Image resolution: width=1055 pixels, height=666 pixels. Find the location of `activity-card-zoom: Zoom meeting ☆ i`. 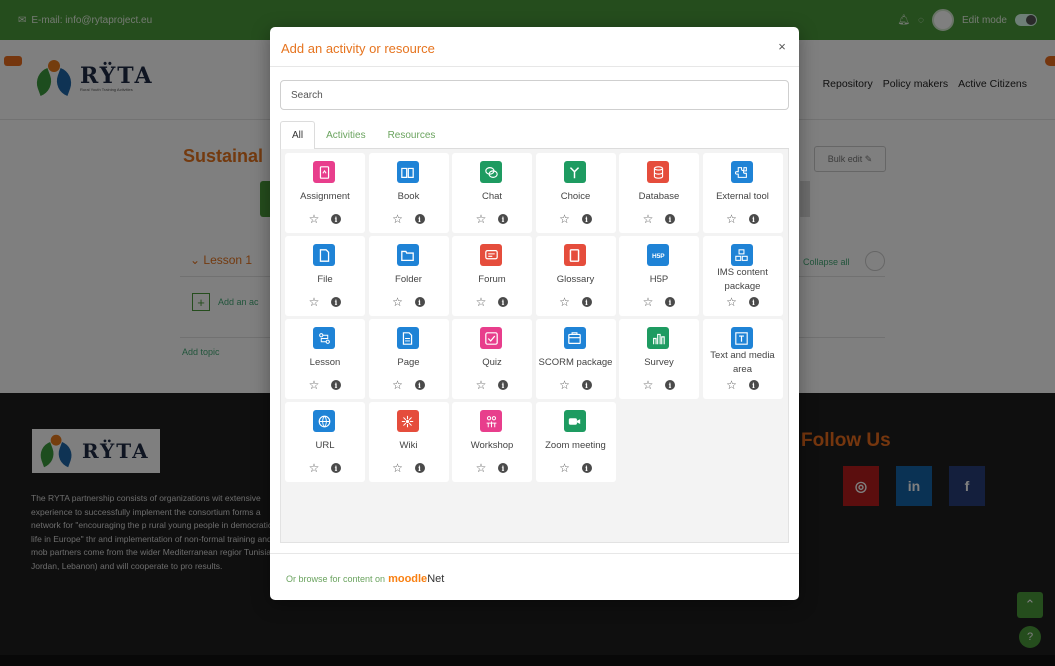

activity-card-zoom: Zoom meeting ☆ i is located at coordinates (575, 442).